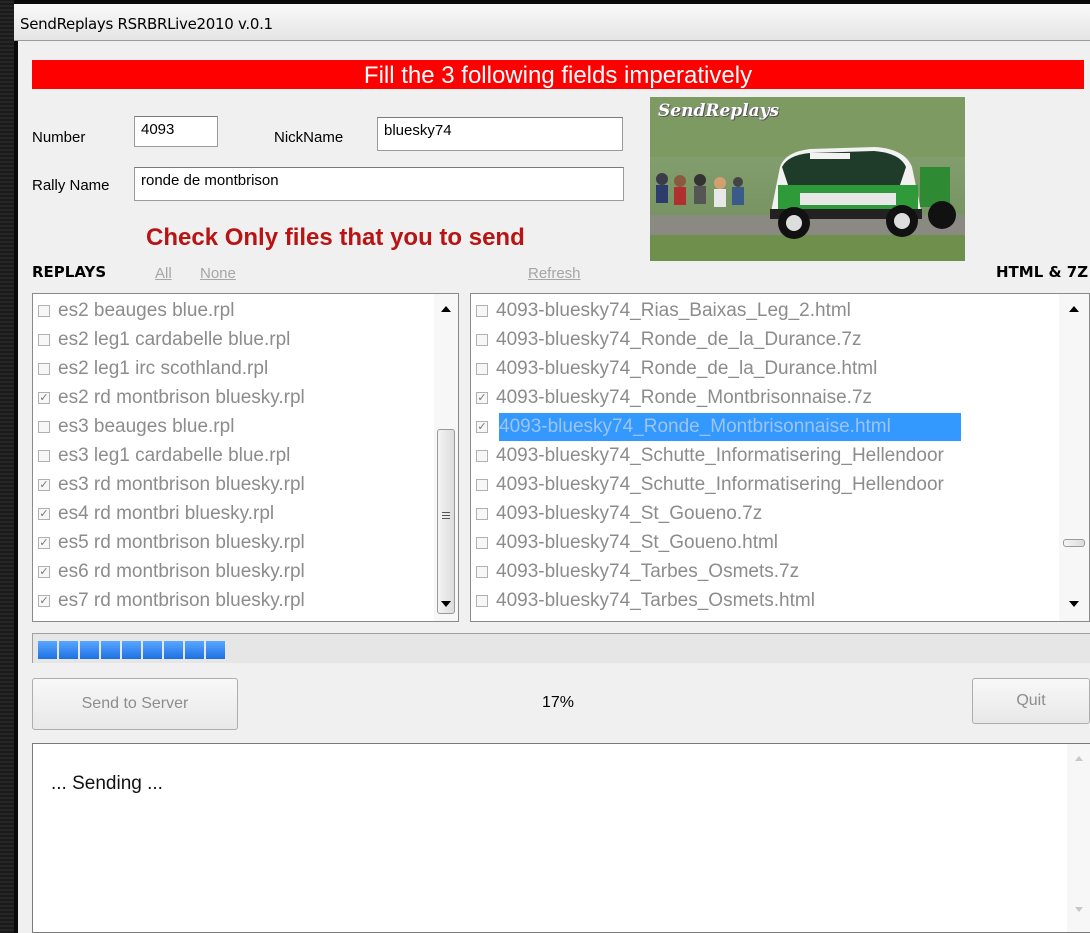 This screenshot has width=1090, height=933. Describe the element at coordinates (629, 513) in the screenshot. I see `list-item-label: 4093-bluesky74_St_Goueno.7z` at that location.